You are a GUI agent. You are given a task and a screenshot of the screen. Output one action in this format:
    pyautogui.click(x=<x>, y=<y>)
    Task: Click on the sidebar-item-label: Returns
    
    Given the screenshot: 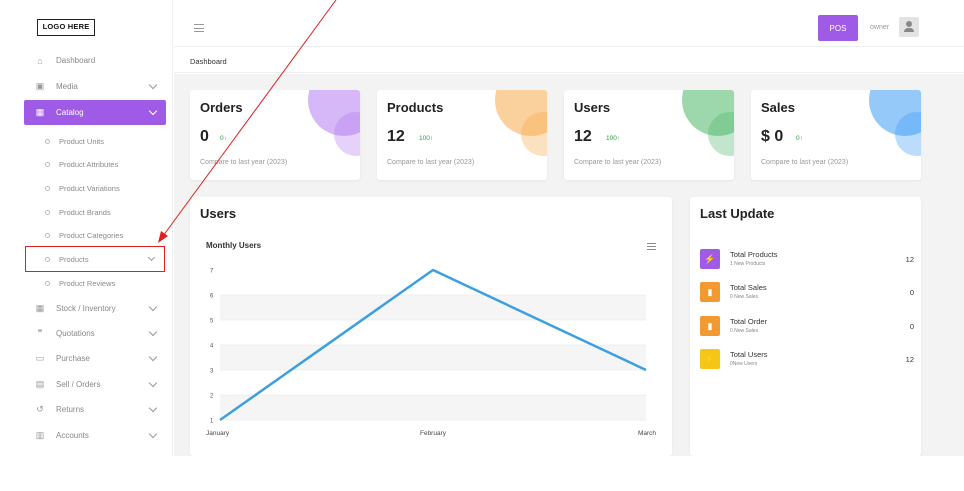 What is the action you would take?
    pyautogui.click(x=70, y=409)
    